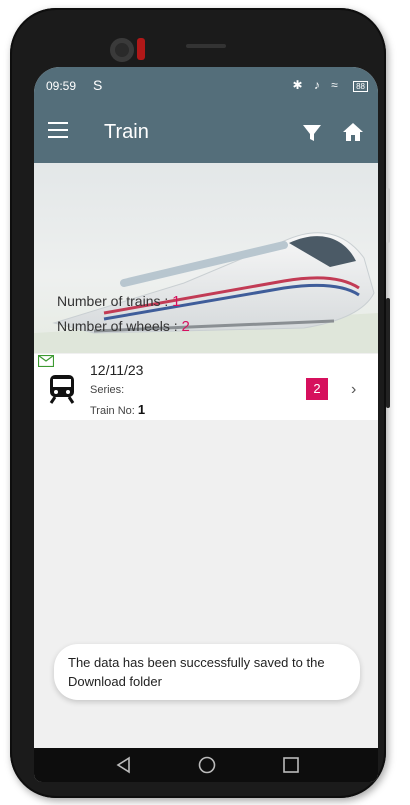 The image size is (410, 805). What do you see at coordinates (206, 134) in the screenshot?
I see `app-bar: Train` at bounding box center [206, 134].